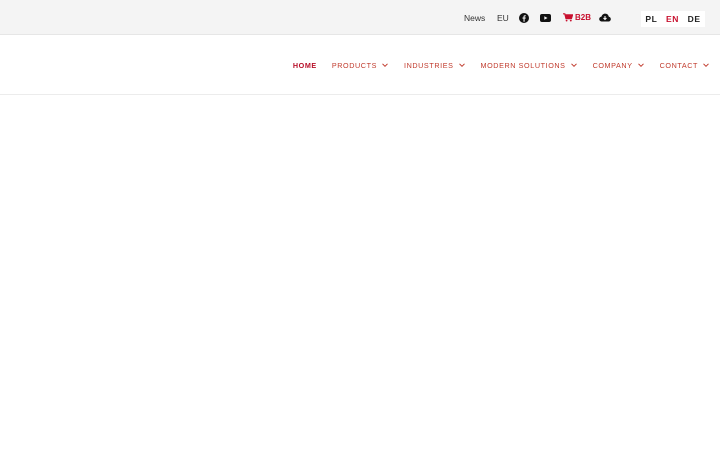 The height and width of the screenshot is (450, 720). I want to click on region-link: EU, so click(503, 17).